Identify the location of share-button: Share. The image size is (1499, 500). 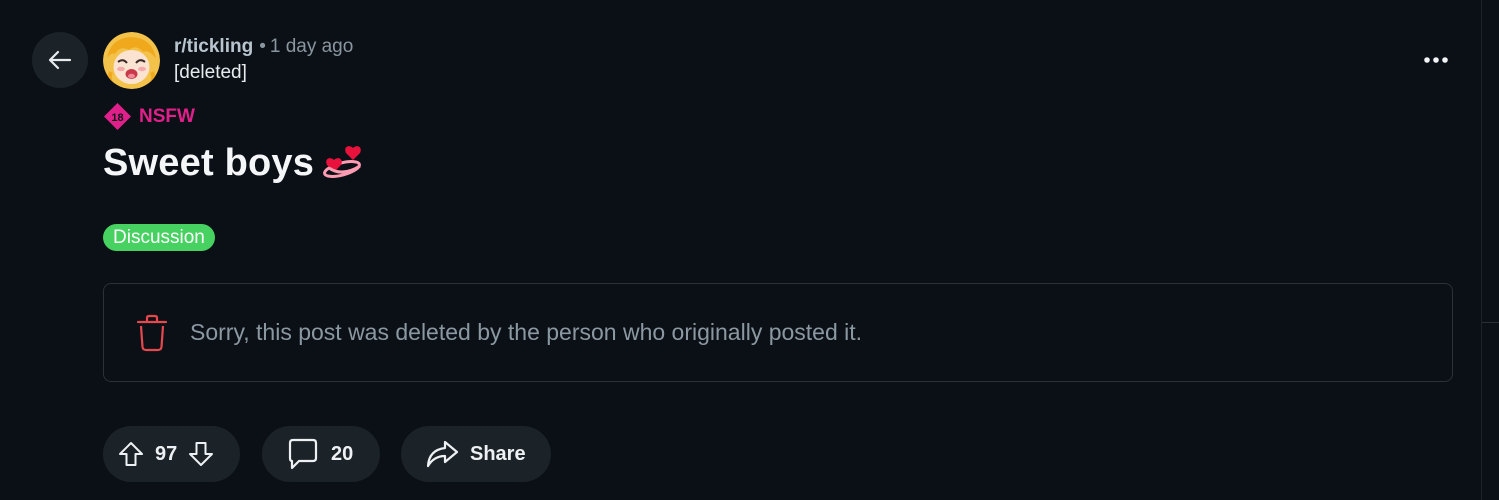
(476, 454).